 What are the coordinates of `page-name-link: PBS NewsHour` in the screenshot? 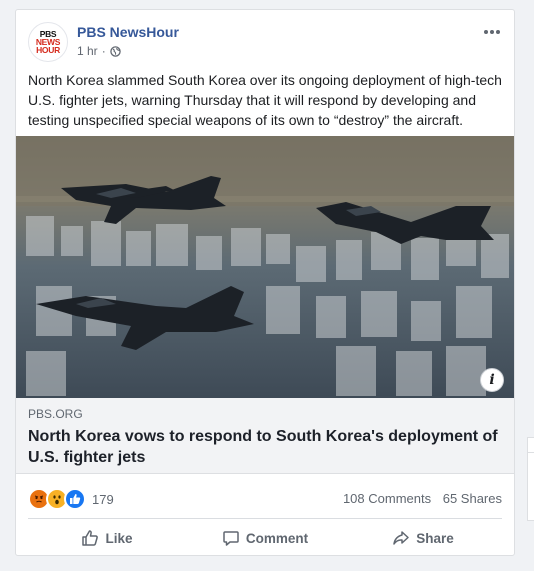 It's located at (128, 32).